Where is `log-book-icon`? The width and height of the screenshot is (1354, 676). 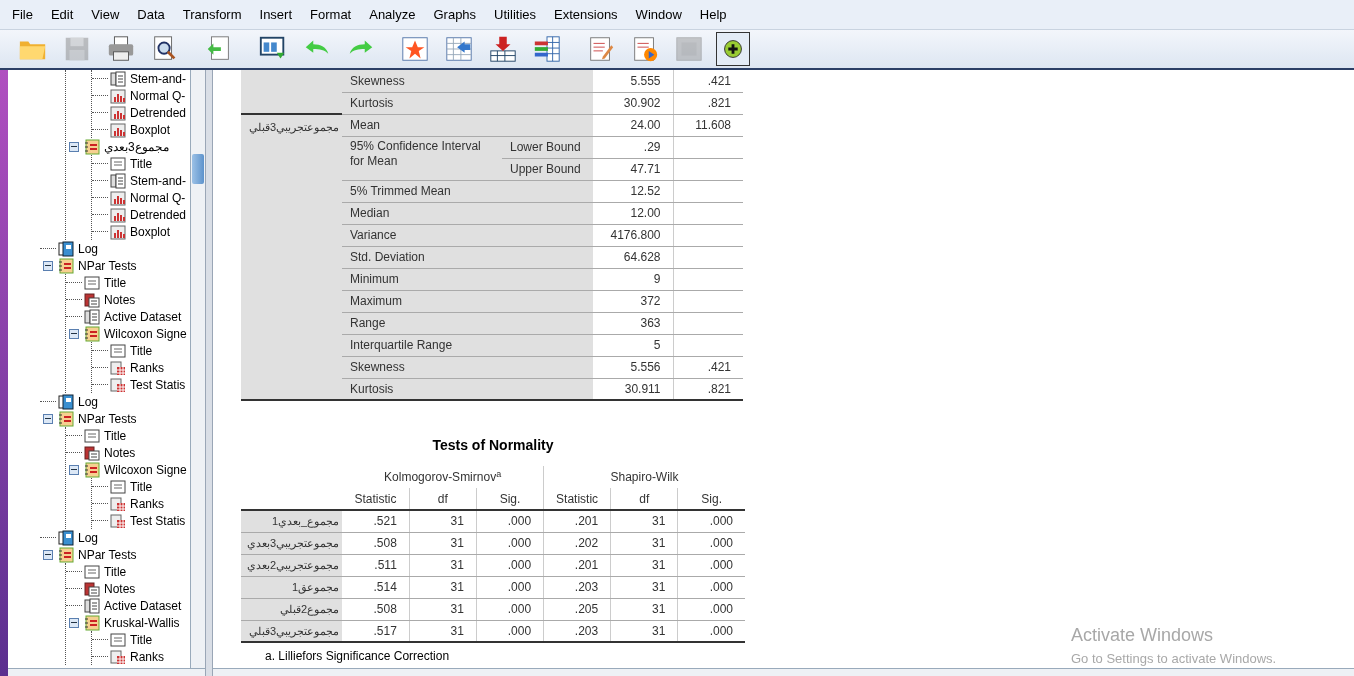 log-book-icon is located at coordinates (66, 248).